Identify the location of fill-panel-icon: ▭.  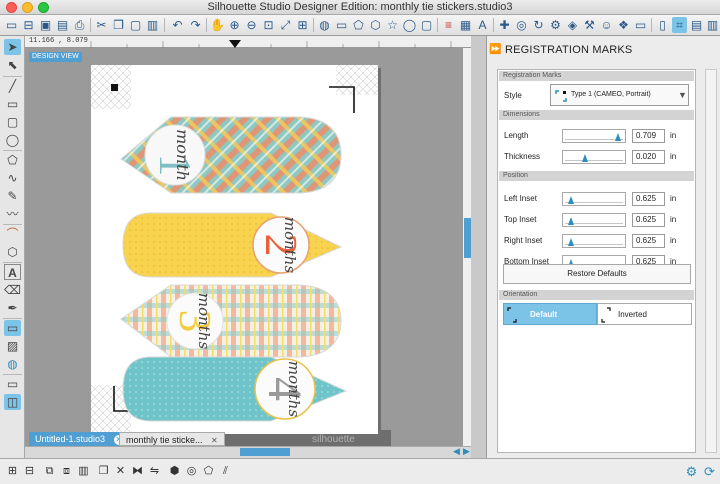
(12, 328).